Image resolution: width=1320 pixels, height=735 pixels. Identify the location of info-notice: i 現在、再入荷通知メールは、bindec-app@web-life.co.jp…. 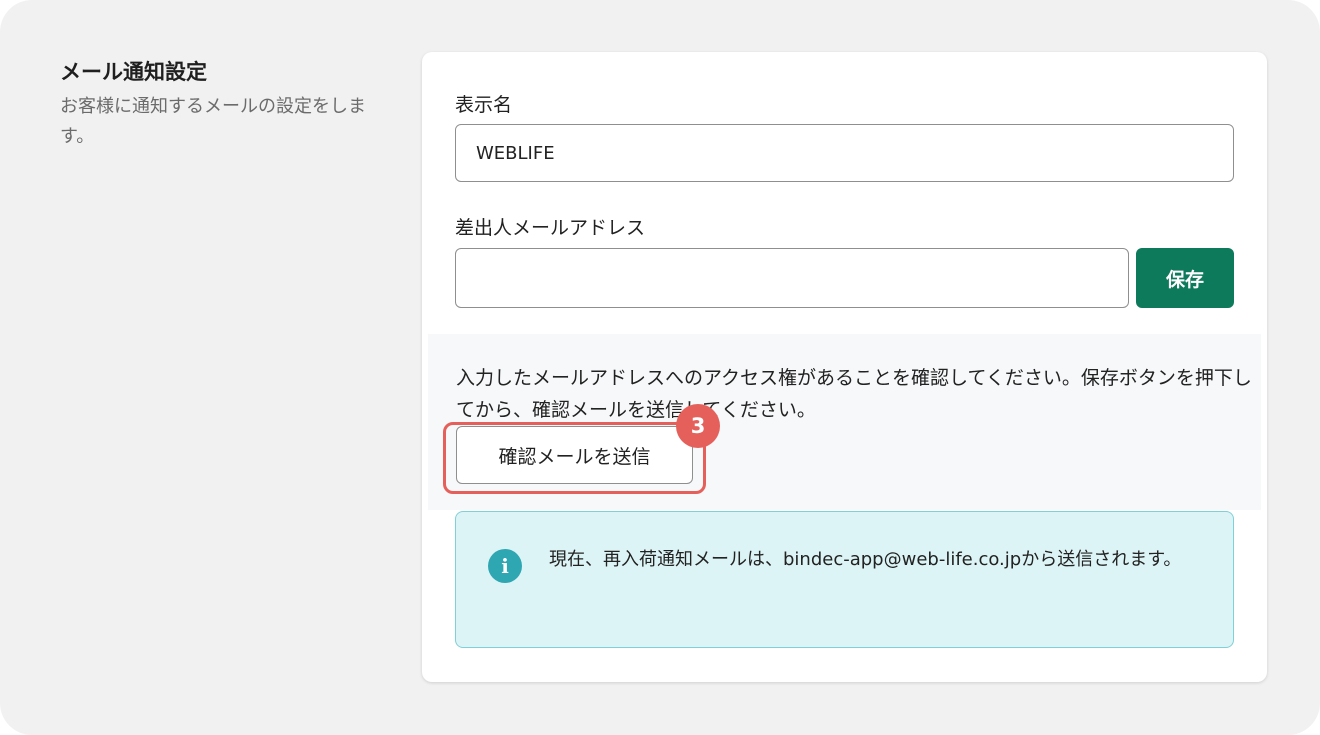
(844, 579).